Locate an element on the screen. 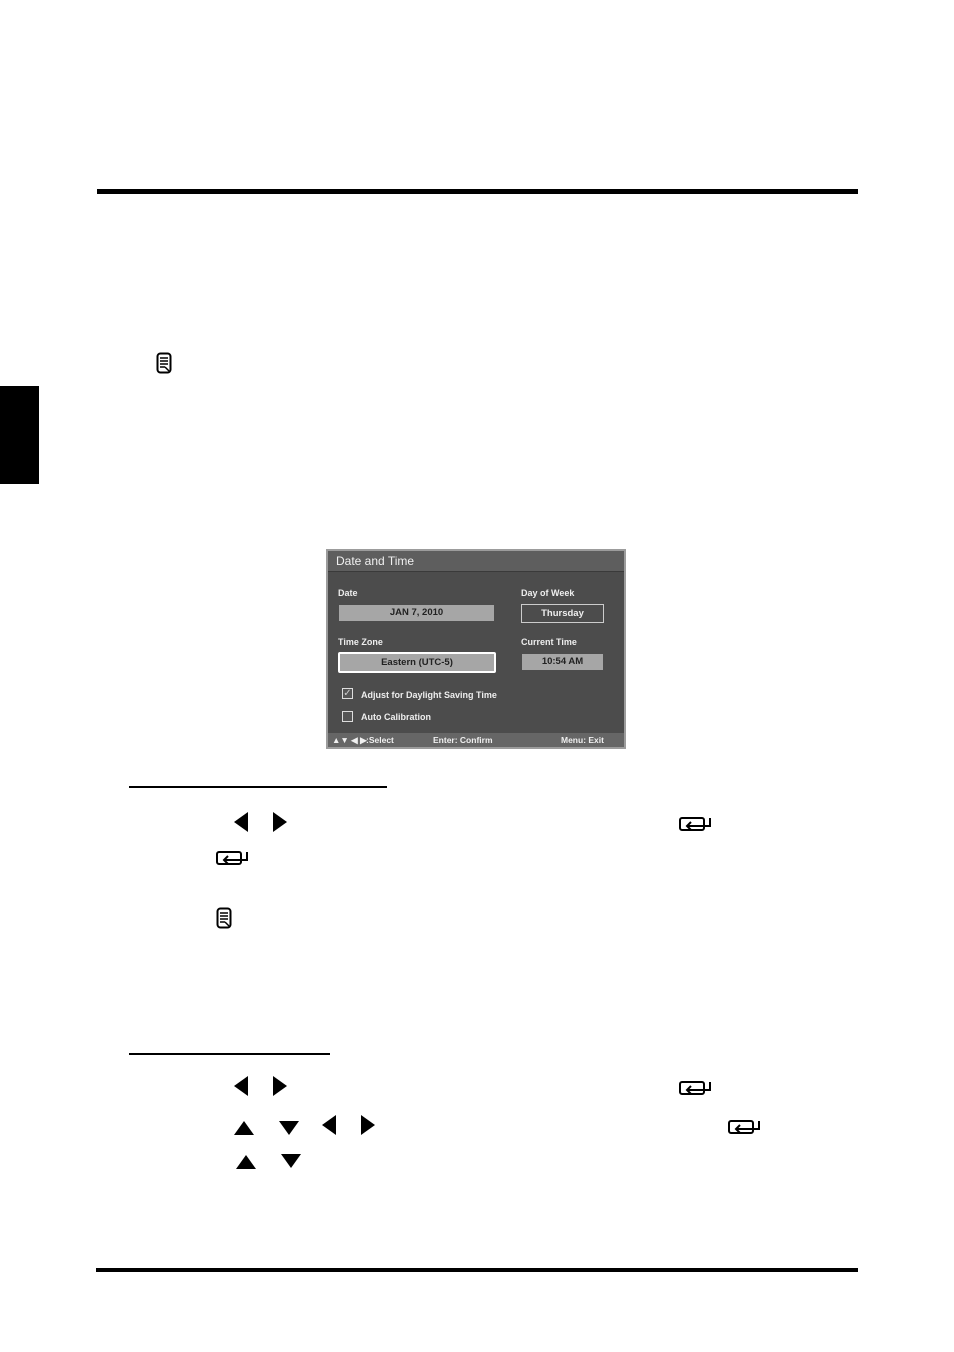  footer-exit: Menu: Exit is located at coordinates (582, 740).